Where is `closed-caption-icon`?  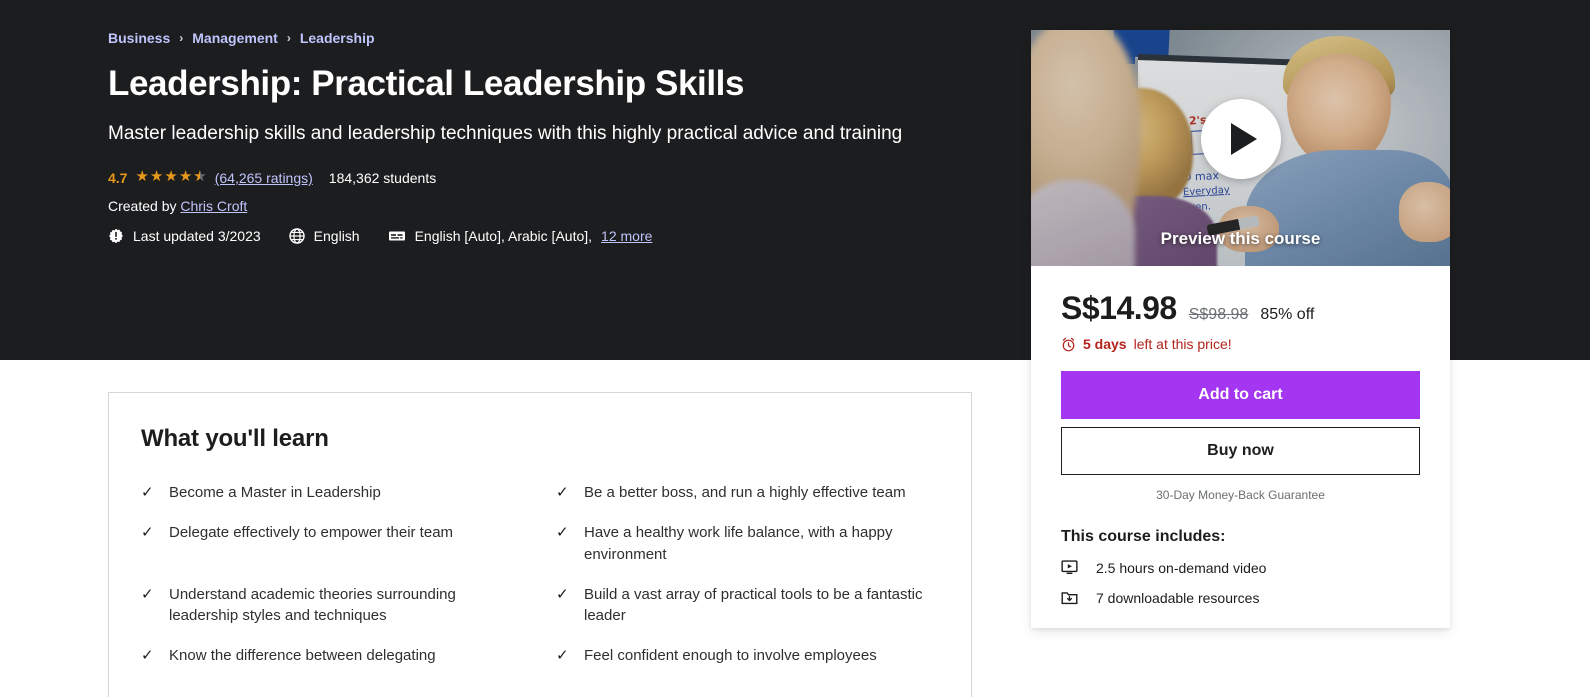
closed-caption-icon is located at coordinates (397, 236).